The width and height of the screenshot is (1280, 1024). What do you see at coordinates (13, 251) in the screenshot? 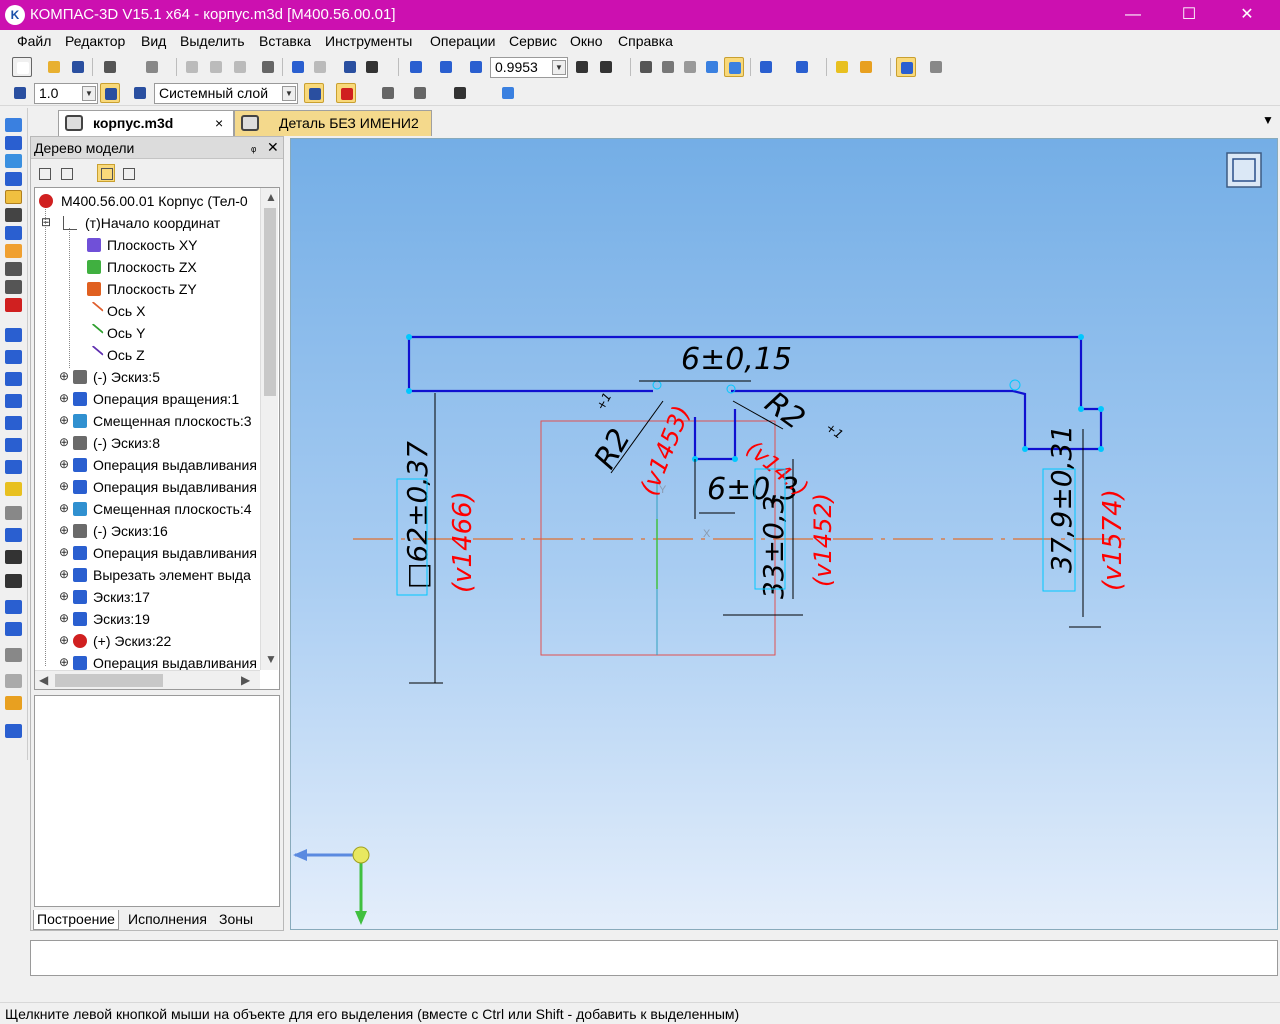
I see `sheet-metal-icon` at bounding box center [13, 251].